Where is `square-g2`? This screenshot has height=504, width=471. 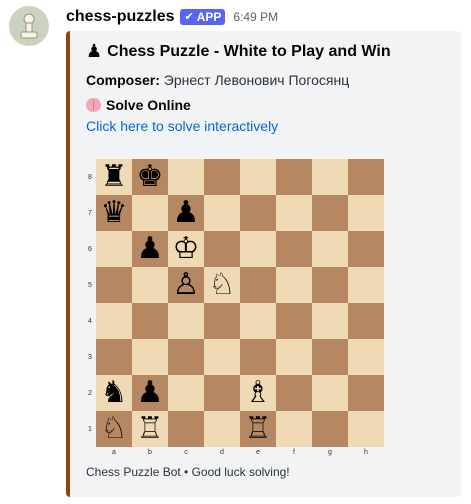 square-g2 is located at coordinates (330, 393).